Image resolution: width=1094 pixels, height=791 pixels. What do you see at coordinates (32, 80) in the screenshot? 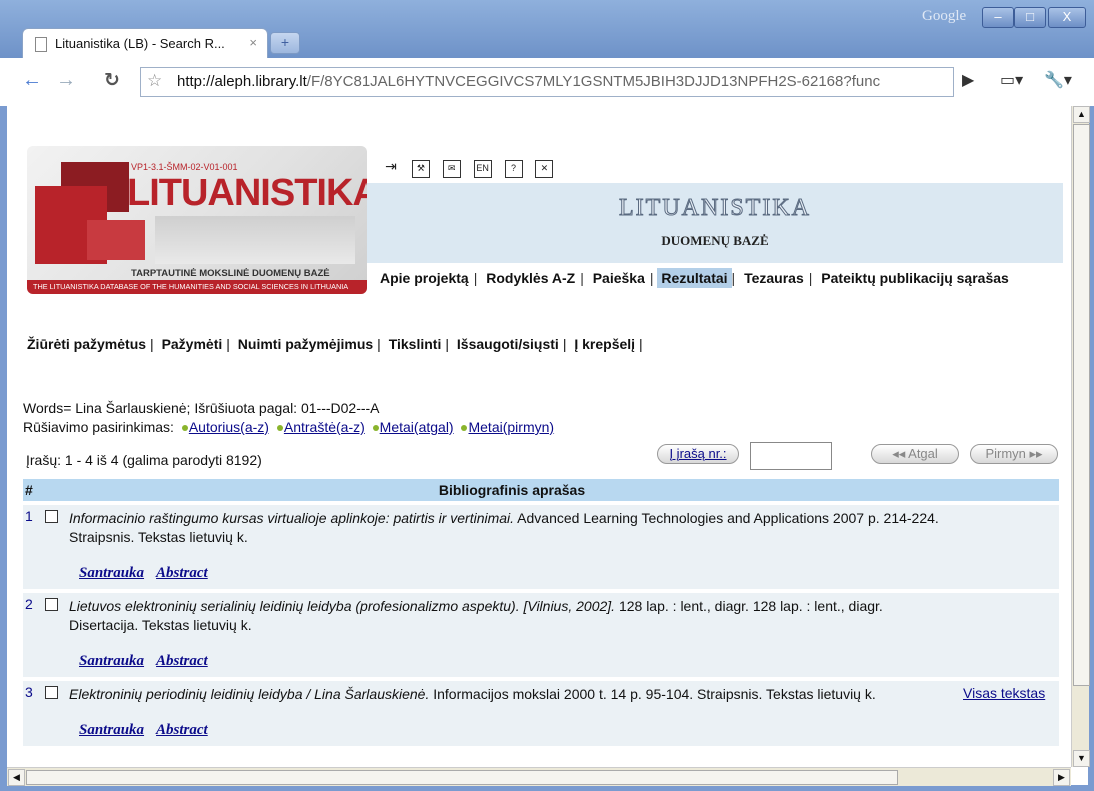
I see `back-arrow-icon: ←` at bounding box center [32, 80].